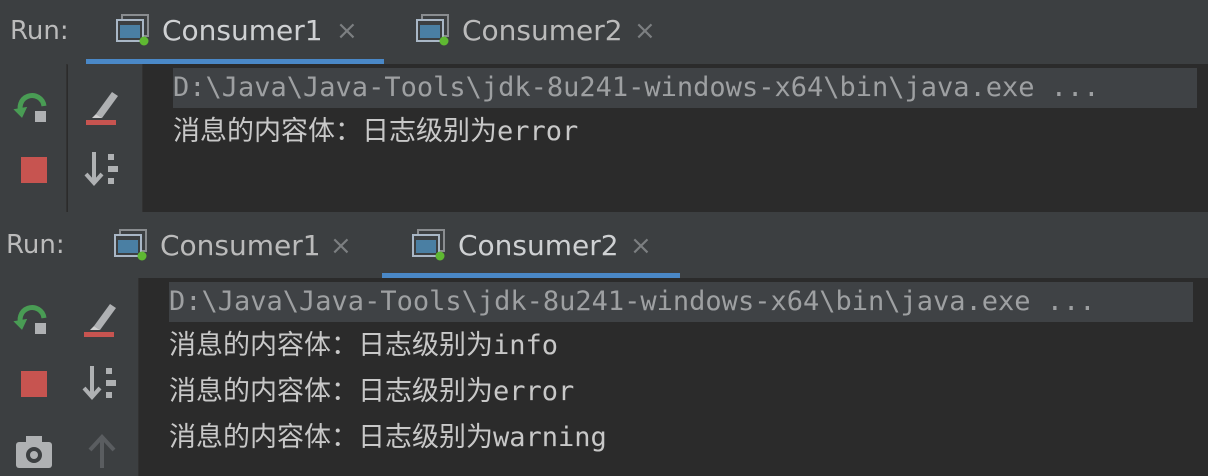 The image size is (1208, 476). What do you see at coordinates (364, 345) in the screenshot?
I see `console-line: 消息的内容体：日志级别为info` at bounding box center [364, 345].